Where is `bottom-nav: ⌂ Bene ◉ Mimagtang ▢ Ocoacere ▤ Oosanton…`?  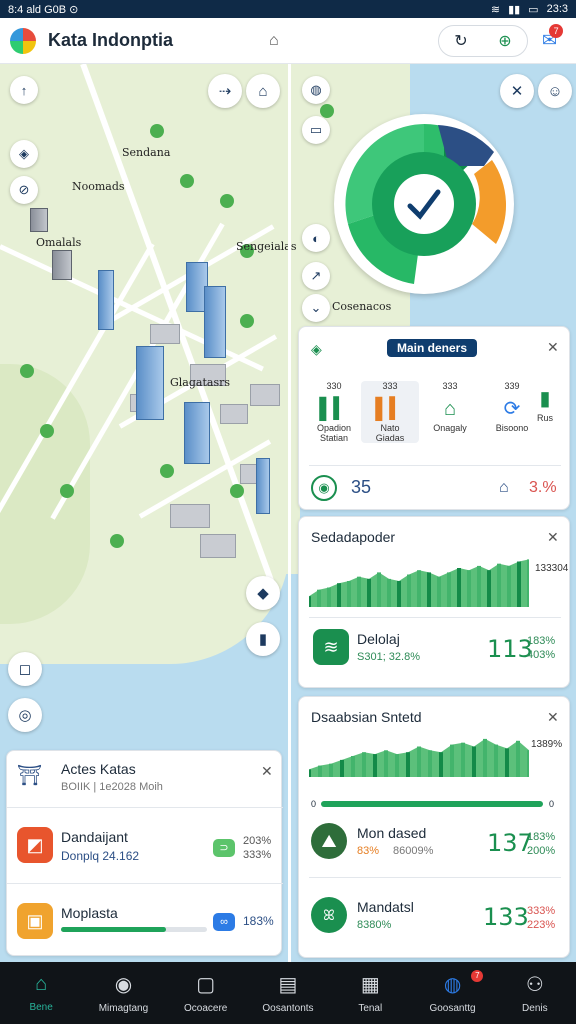 bottom-nav: ⌂ Bene ◉ Mimagtang ▢ Ocoacere ▤ Oosanton… is located at coordinates (288, 993).